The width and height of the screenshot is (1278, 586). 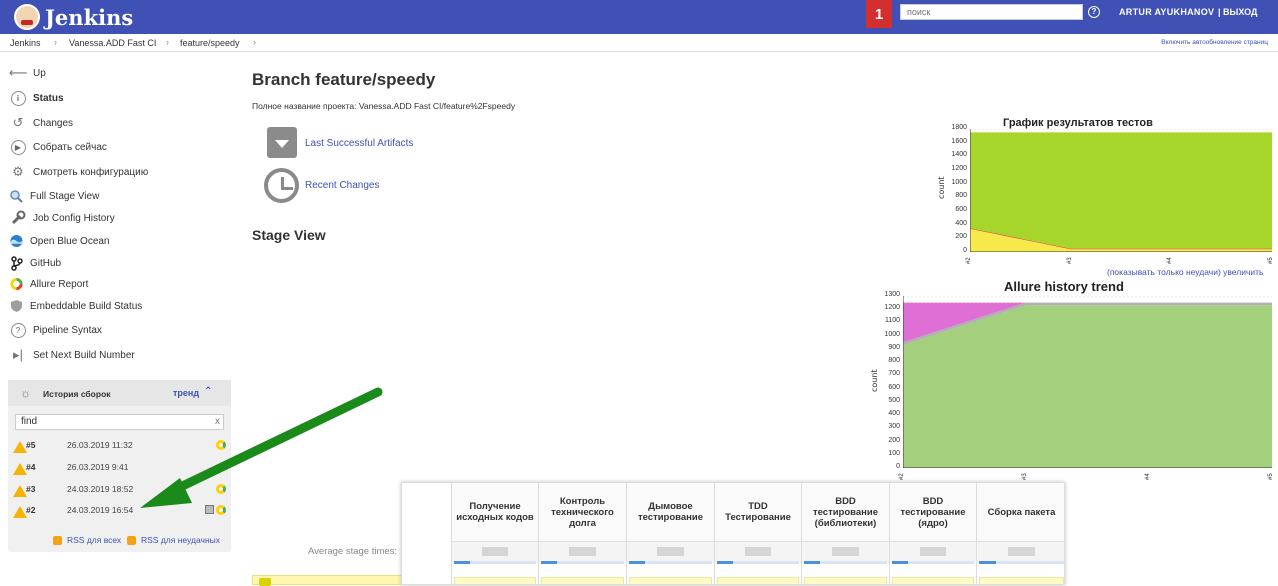 I want to click on stage-header: TDD Тестирование, so click(x=758, y=512).